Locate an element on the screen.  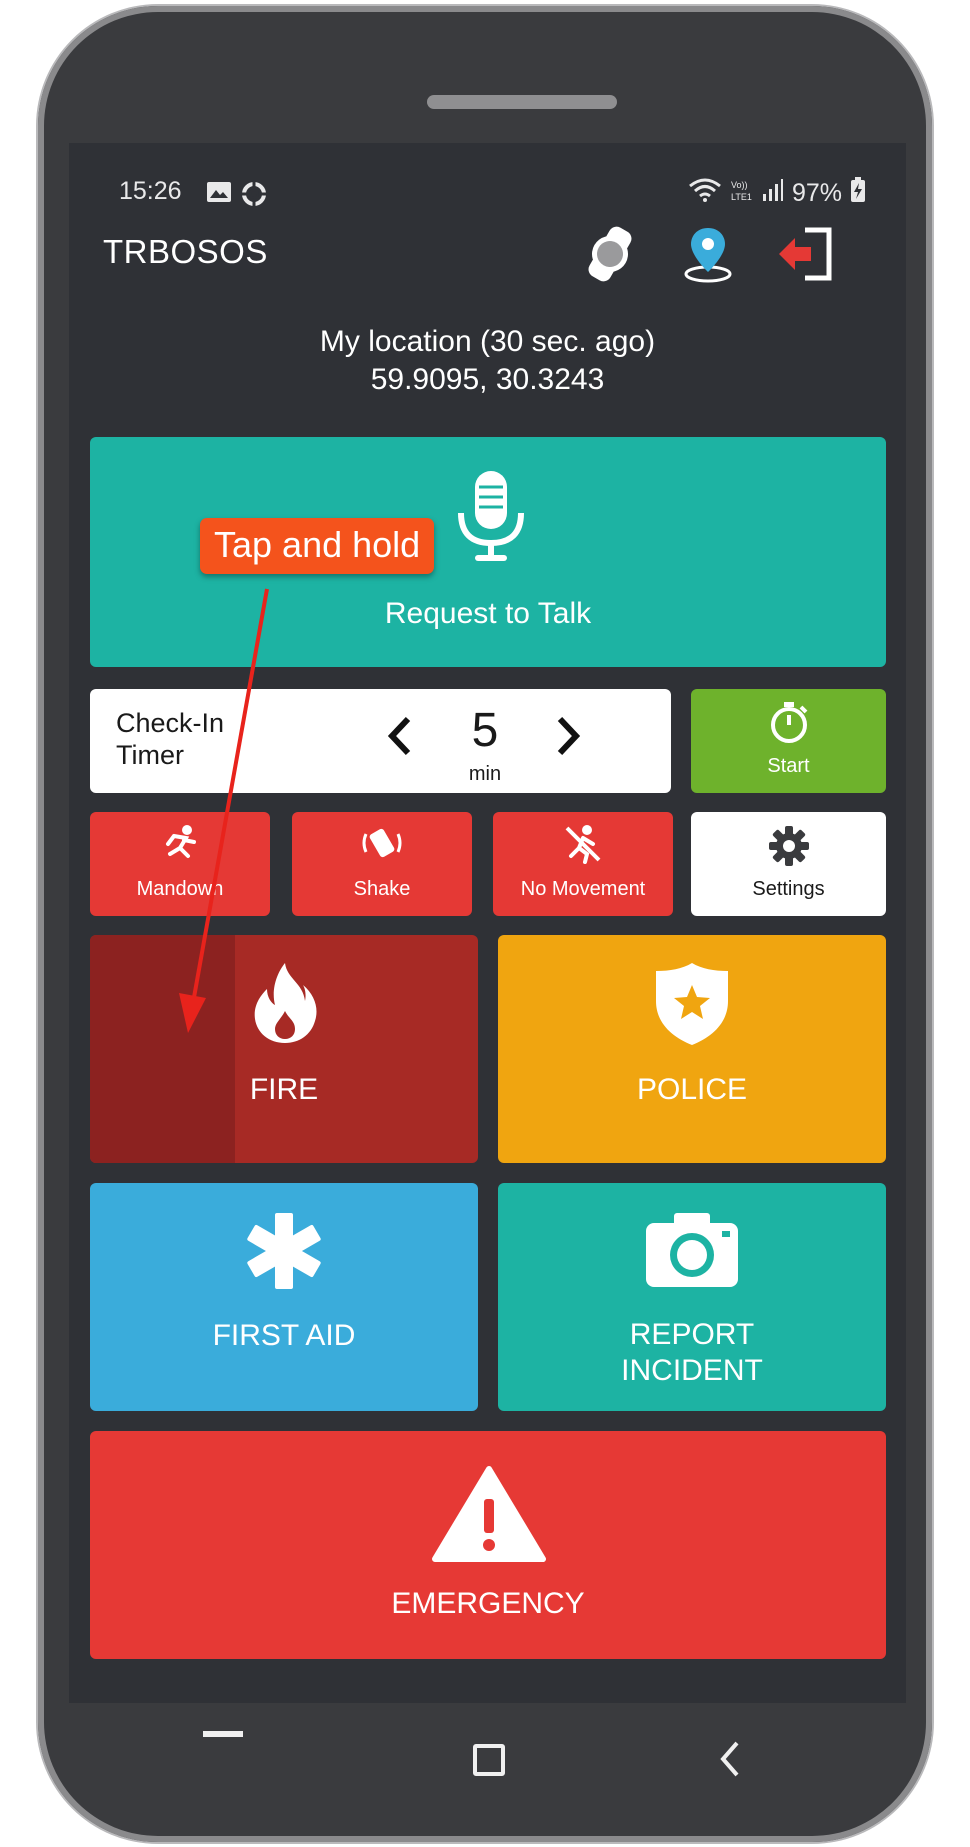
back-button is located at coordinates (729, 1759).